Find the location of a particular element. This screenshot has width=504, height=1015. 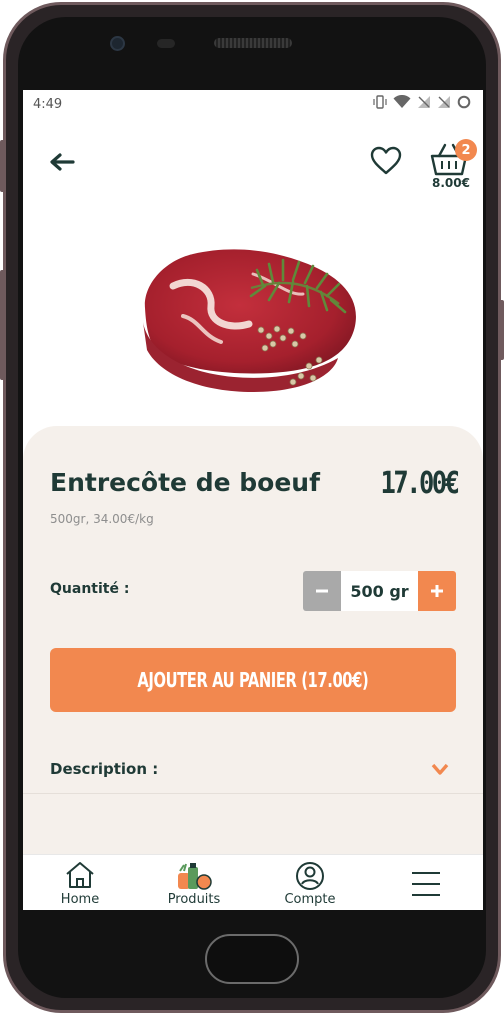

quantity-value: 500 gr is located at coordinates (379, 591).